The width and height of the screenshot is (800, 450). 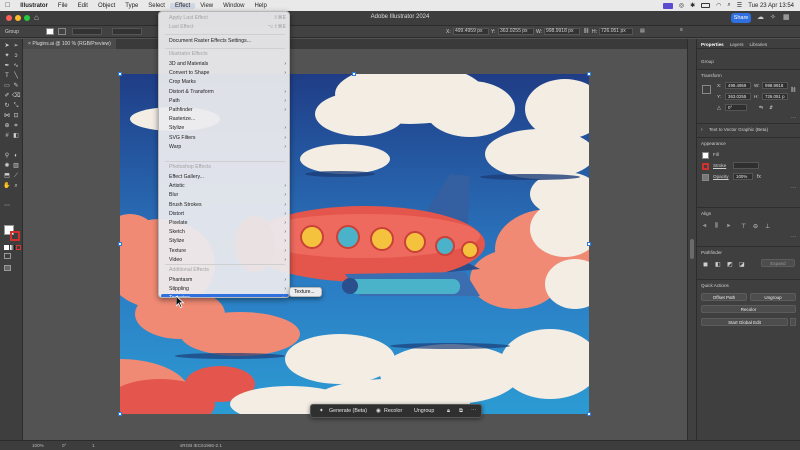 I want to click on opacity-input: 100%, so click(x=743, y=176).